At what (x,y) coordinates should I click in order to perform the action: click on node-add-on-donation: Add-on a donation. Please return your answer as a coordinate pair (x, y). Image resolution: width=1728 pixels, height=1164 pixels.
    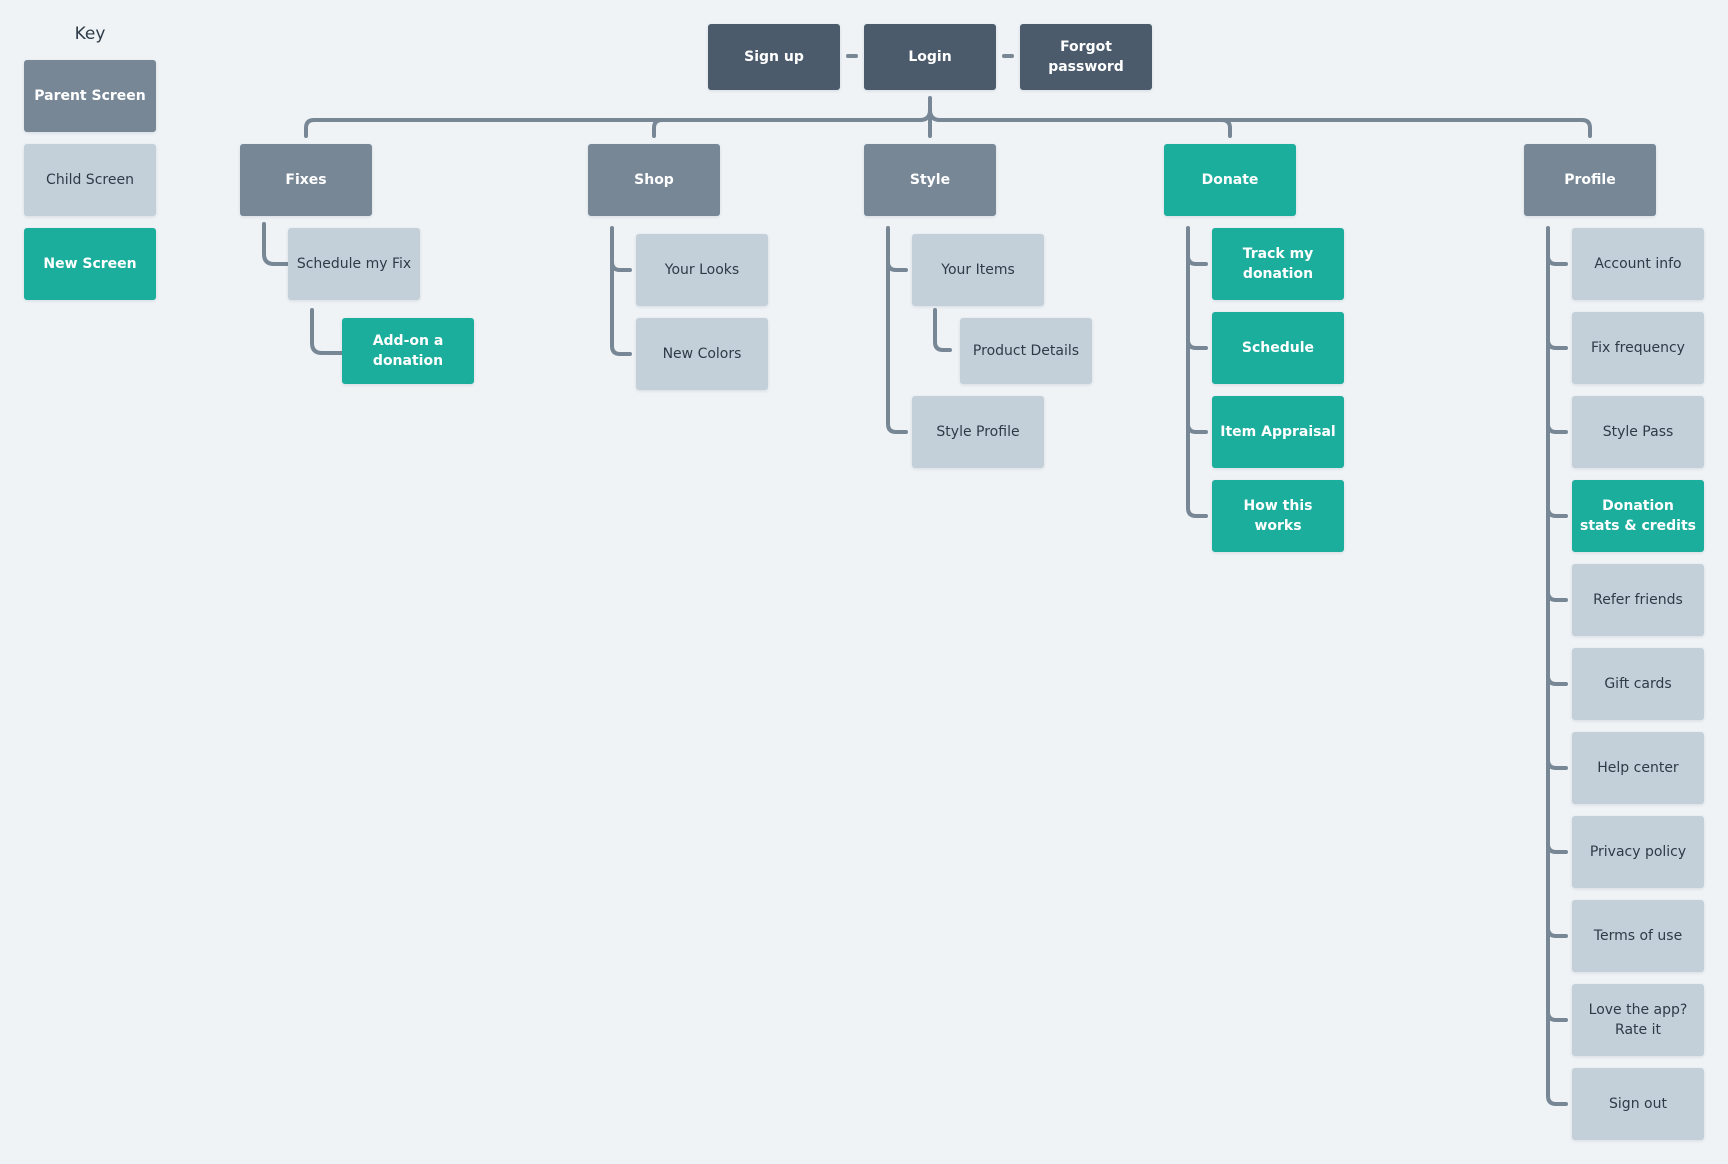
    Looking at the image, I should click on (408, 351).